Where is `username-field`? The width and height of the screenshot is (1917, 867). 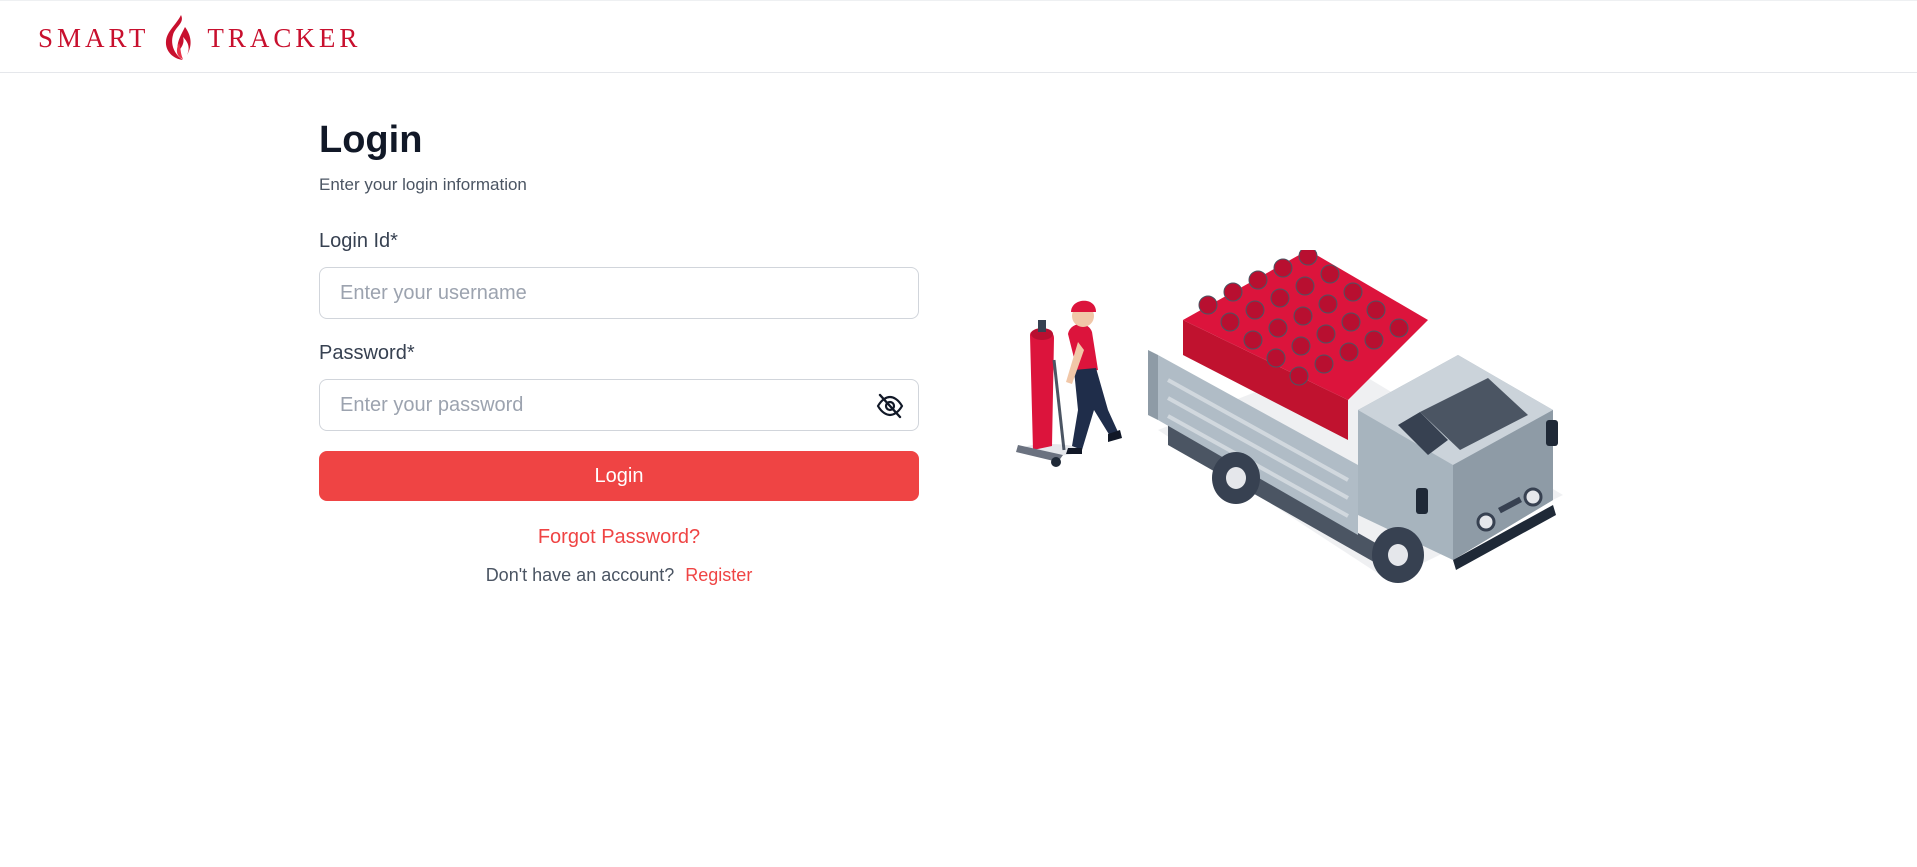
username-field is located at coordinates (619, 293).